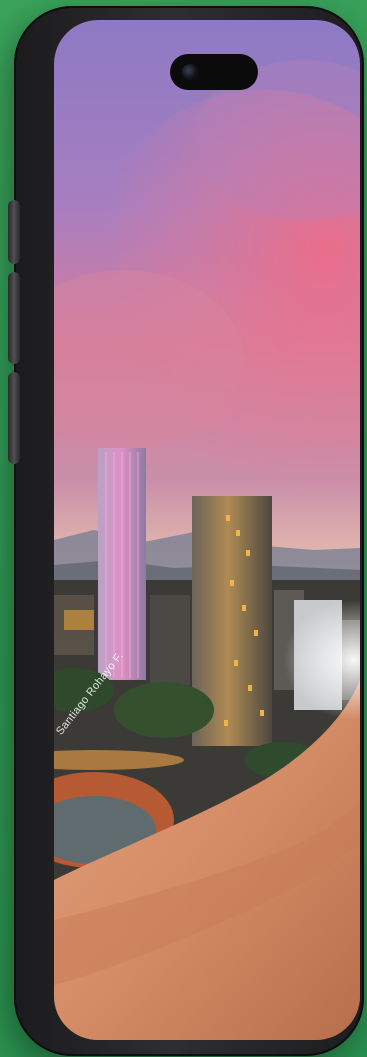 The height and width of the screenshot is (1057, 367). What do you see at coordinates (14, 318) in the screenshot?
I see `volume-up-button` at bounding box center [14, 318].